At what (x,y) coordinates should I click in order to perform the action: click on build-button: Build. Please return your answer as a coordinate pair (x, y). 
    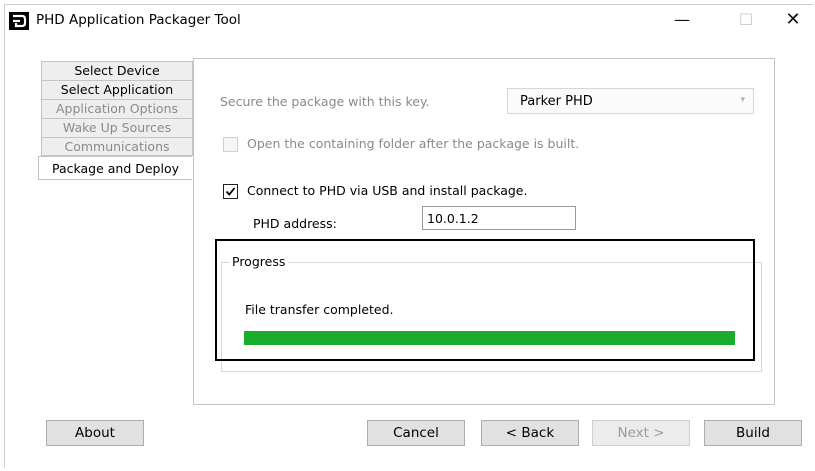
    Looking at the image, I should click on (753, 433).